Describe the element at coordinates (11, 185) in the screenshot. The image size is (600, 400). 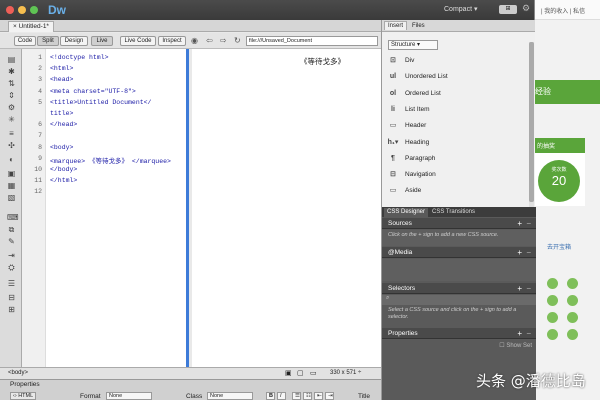
I see `remove-comment-icon: ▦` at that location.